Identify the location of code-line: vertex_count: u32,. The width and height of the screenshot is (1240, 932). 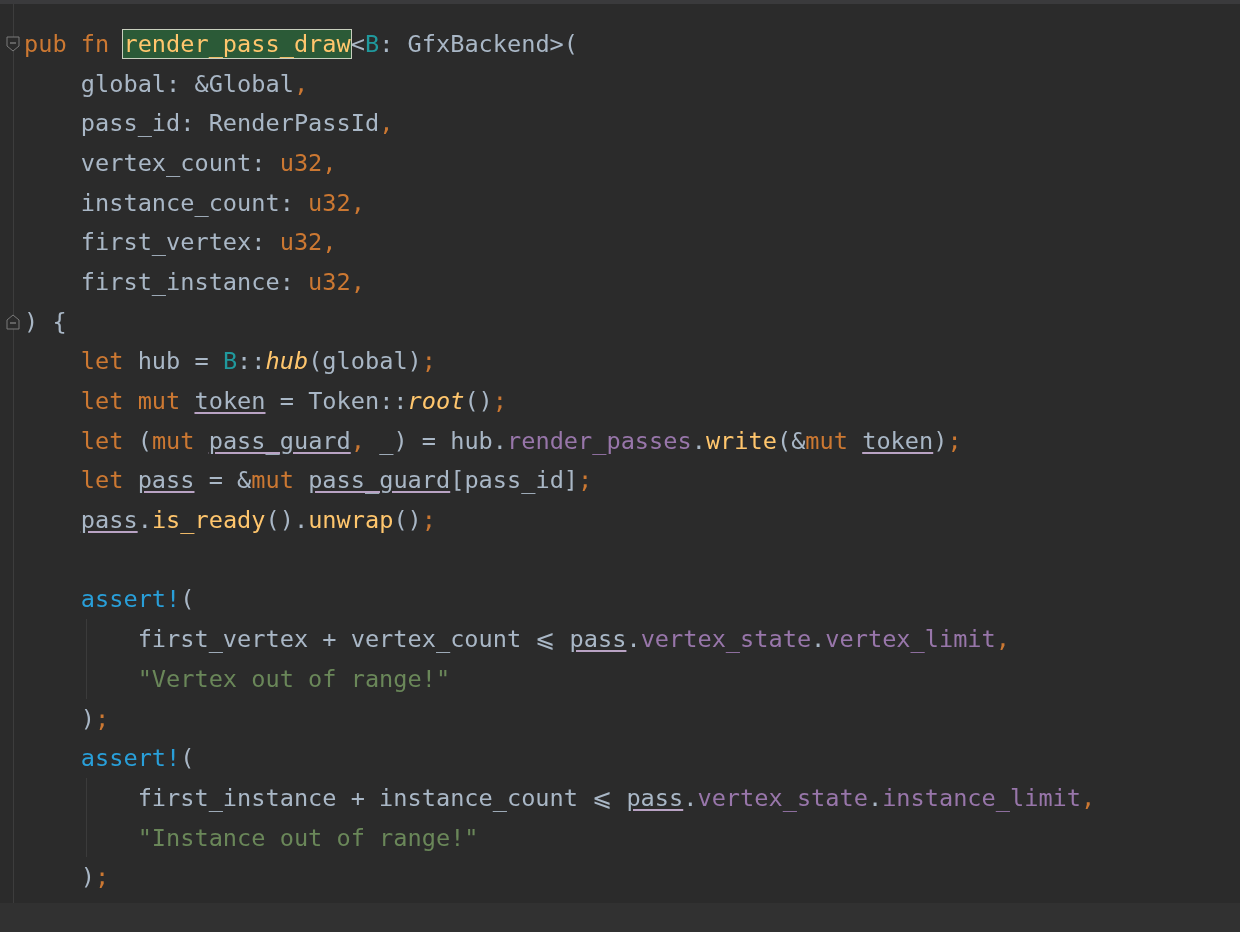
(208, 163).